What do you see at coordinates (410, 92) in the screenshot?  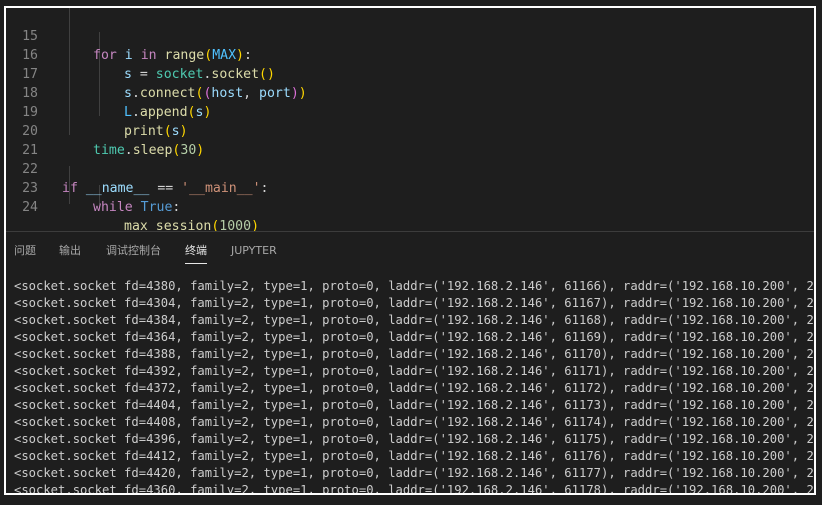 I see `code-line: 18 L.append(s)` at bounding box center [410, 92].